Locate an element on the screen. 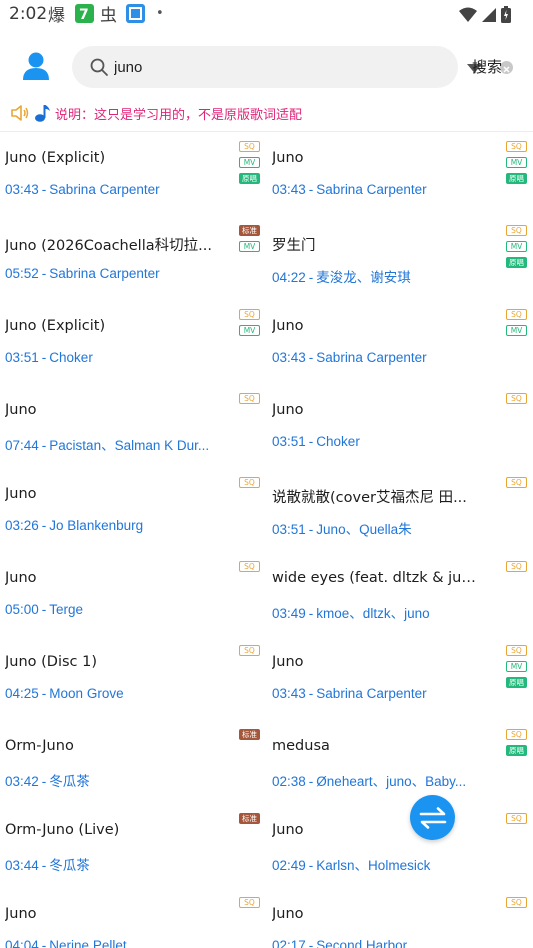 Image resolution: width=533 pixels, height=948 pixels. user-avatar-icon is located at coordinates (36, 66).